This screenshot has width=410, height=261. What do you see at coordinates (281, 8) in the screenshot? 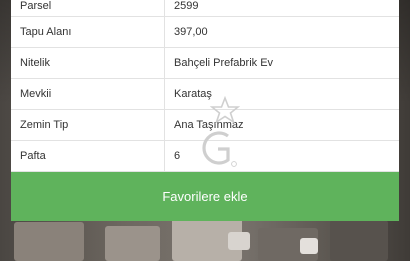
I see `row-value: 2599` at bounding box center [281, 8].